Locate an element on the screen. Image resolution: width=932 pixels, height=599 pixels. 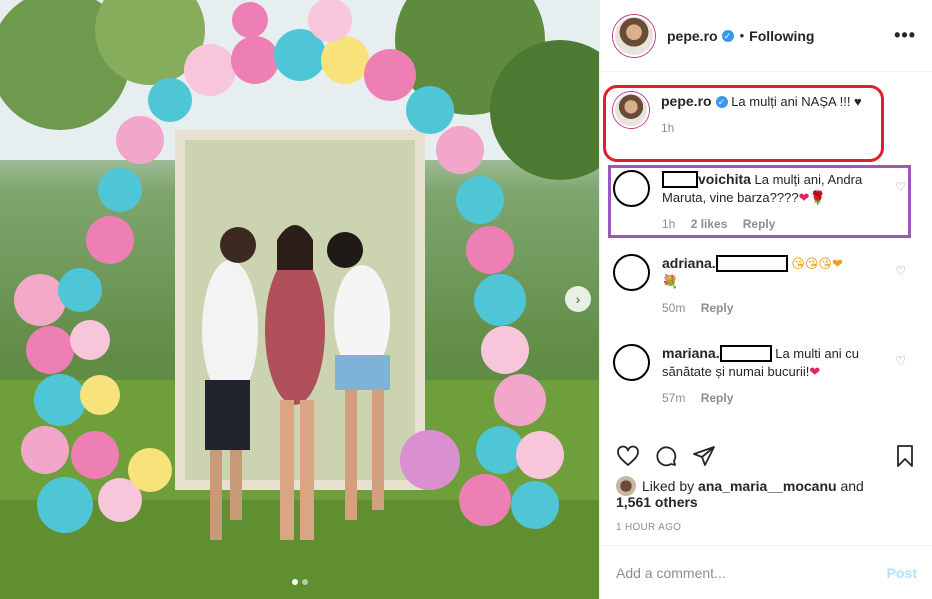
carousel-dots is located at coordinates (299, 582).